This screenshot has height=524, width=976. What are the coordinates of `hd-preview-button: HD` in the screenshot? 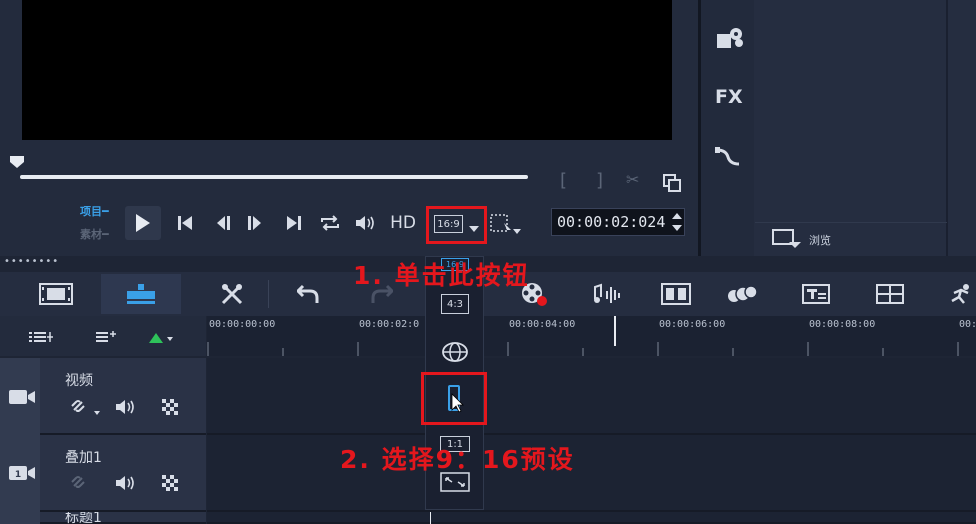 It's located at (403, 223).